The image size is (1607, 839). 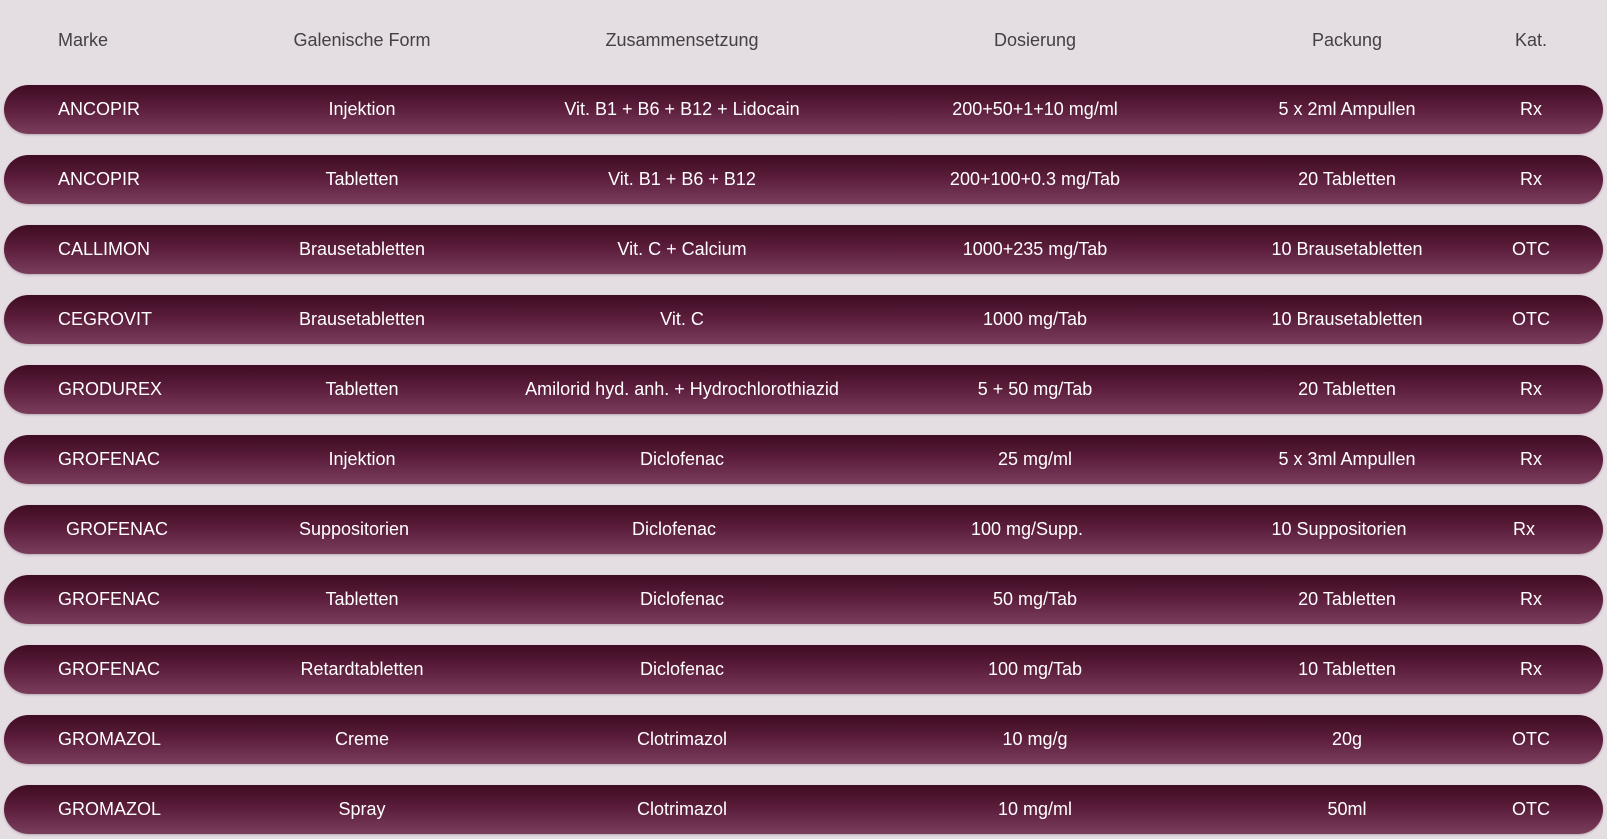 I want to click on cell-dosierung: 200+50+1+10 mg/ml, so click(x=1035, y=109).